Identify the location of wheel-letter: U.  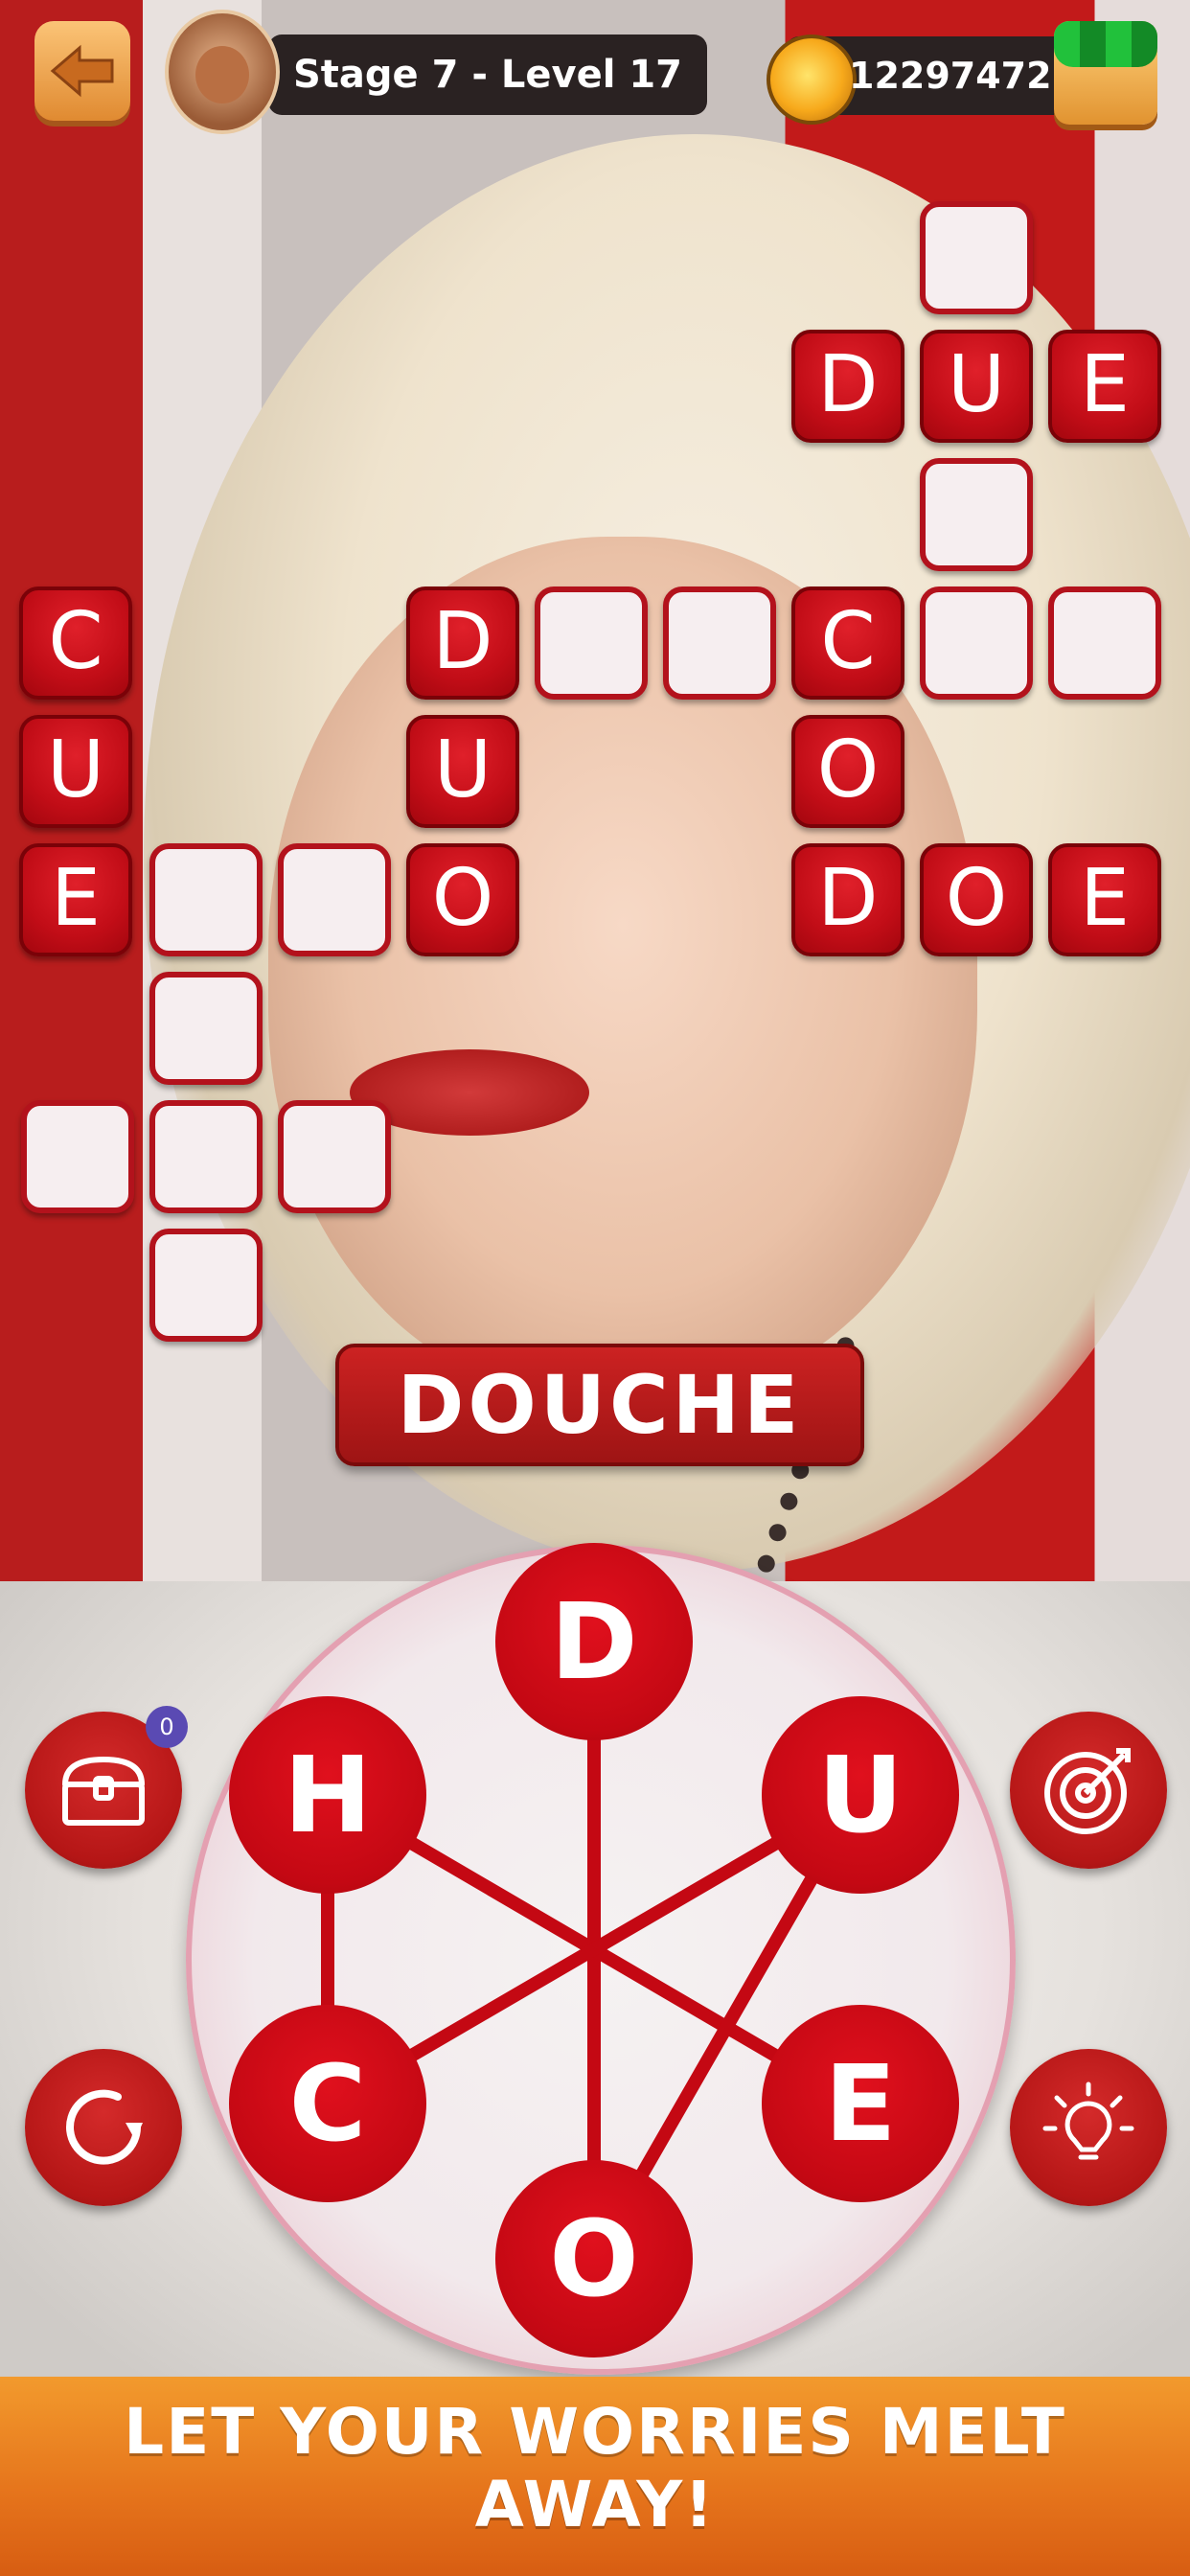
(860, 1795).